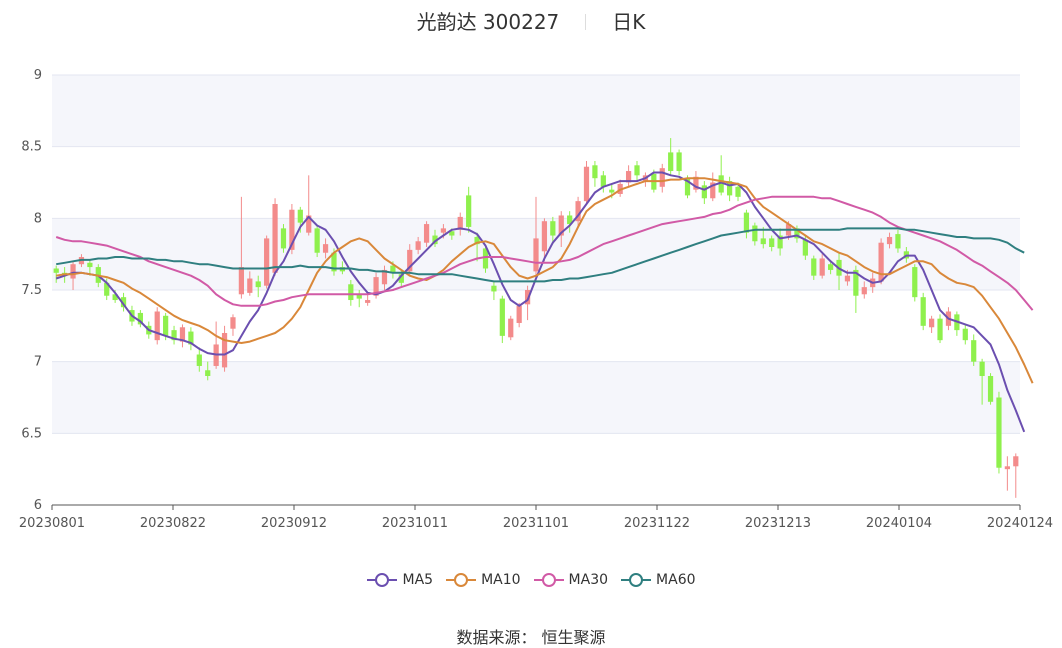 The height and width of the screenshot is (648, 1062). I want to click on x-tick-label: 20230801, so click(52, 523).